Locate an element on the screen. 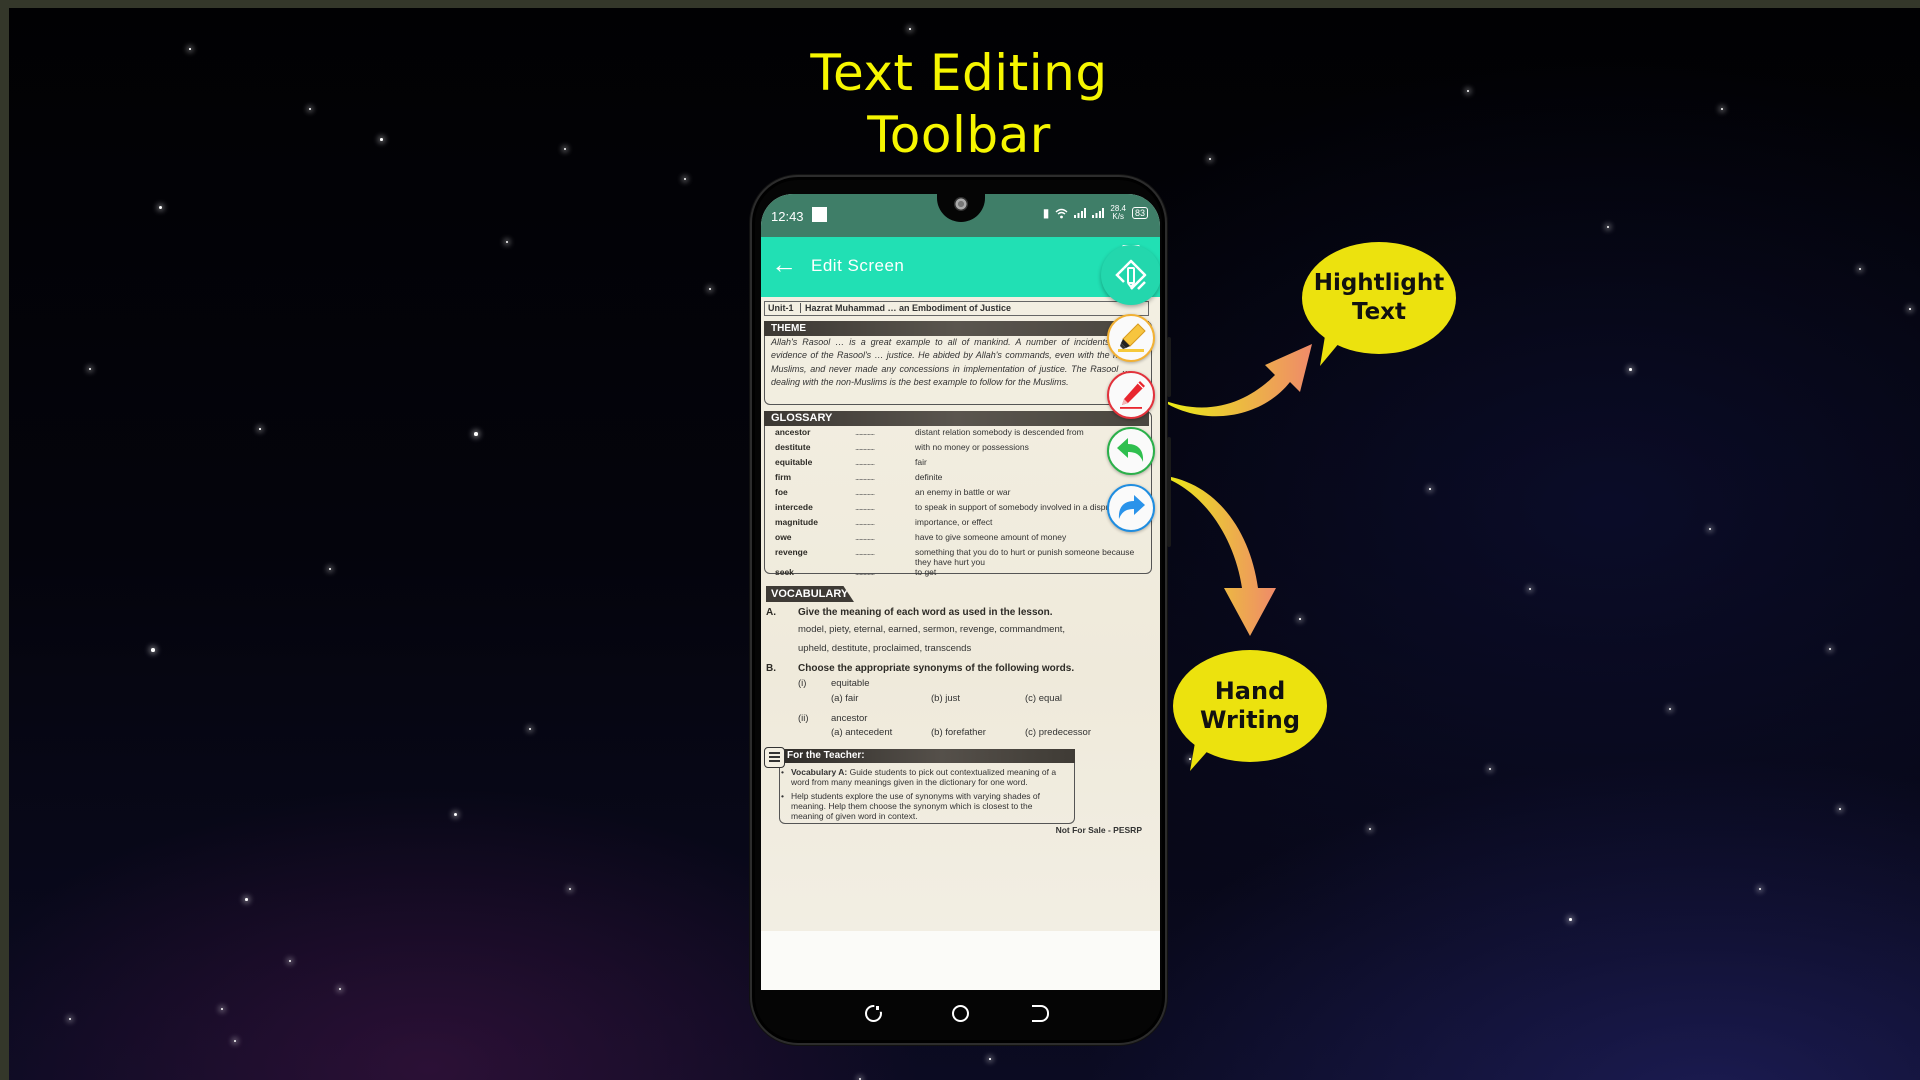 This screenshot has width=1920, height=1080. synonym-option: (a) fair is located at coordinates (845, 698).